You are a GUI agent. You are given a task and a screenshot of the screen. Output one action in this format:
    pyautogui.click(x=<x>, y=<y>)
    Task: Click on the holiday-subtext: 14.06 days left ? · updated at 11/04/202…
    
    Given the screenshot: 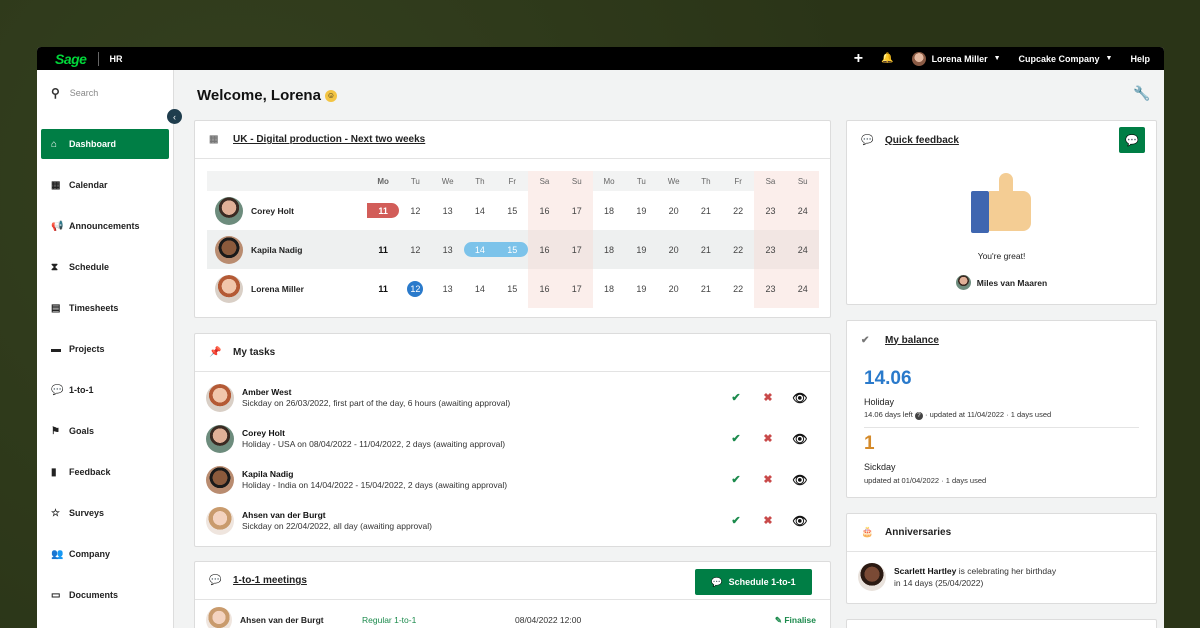 What is the action you would take?
    pyautogui.click(x=957, y=415)
    